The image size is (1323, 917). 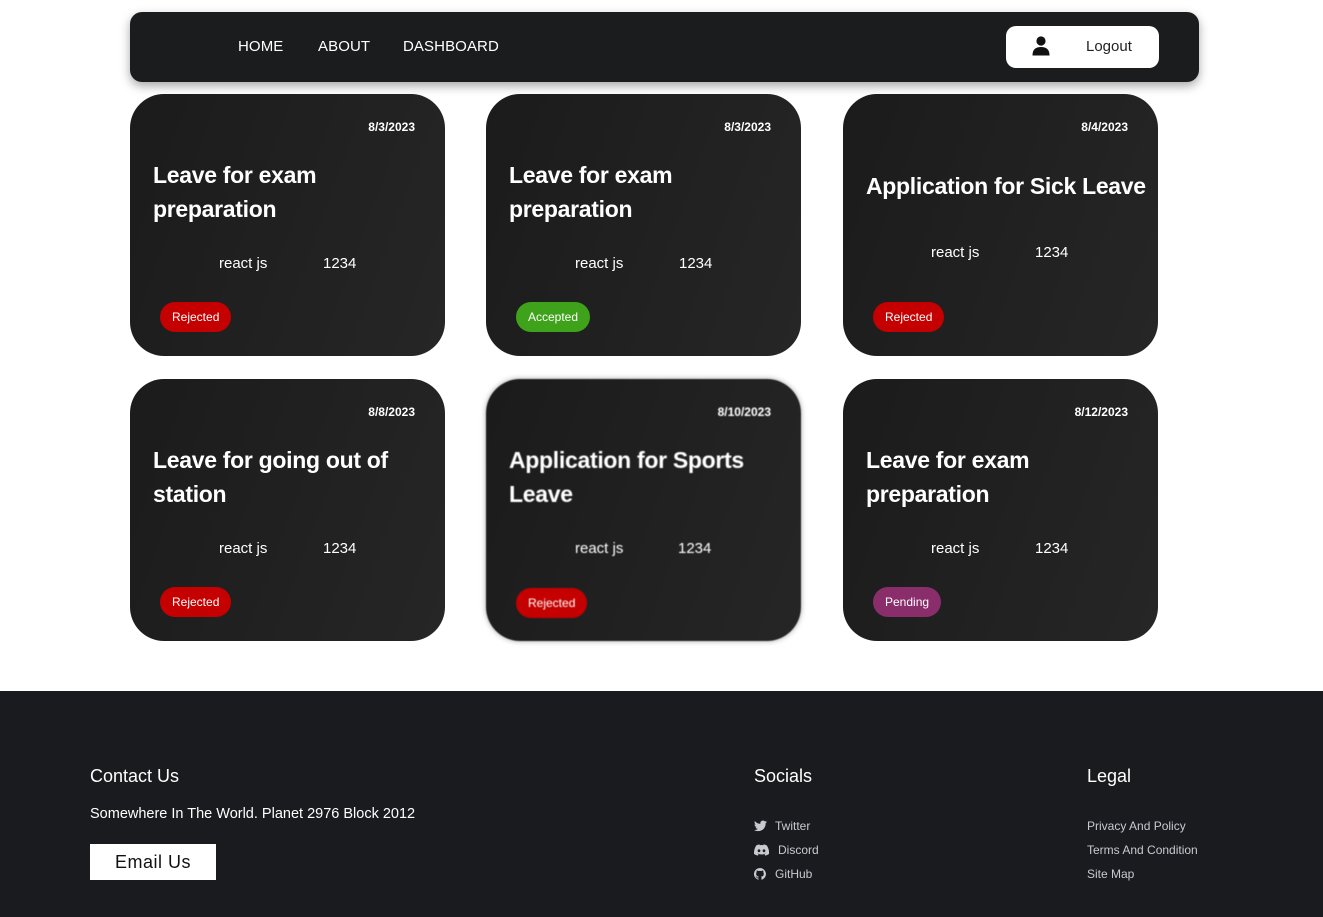 What do you see at coordinates (135, 776) in the screenshot?
I see `contact-heading: Contact Us` at bounding box center [135, 776].